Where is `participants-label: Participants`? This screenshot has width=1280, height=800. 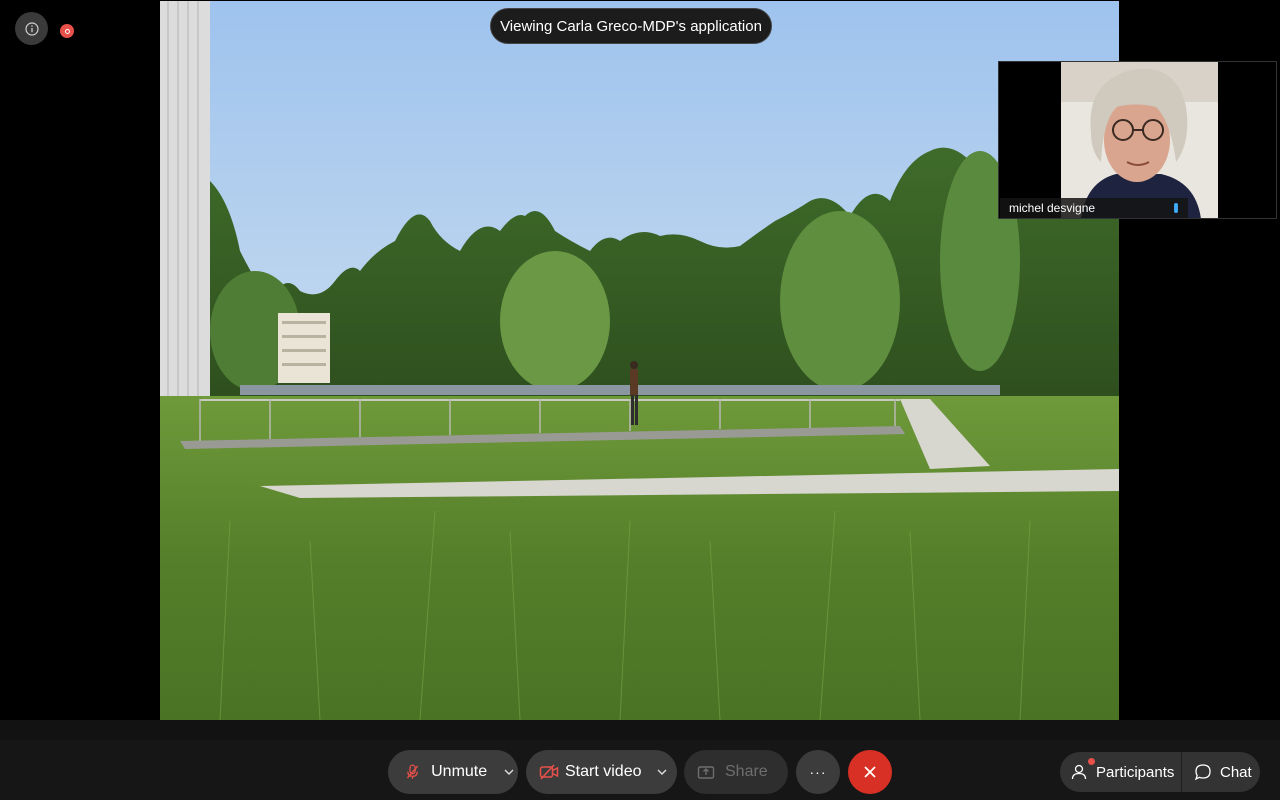 participants-label: Participants is located at coordinates (1135, 772).